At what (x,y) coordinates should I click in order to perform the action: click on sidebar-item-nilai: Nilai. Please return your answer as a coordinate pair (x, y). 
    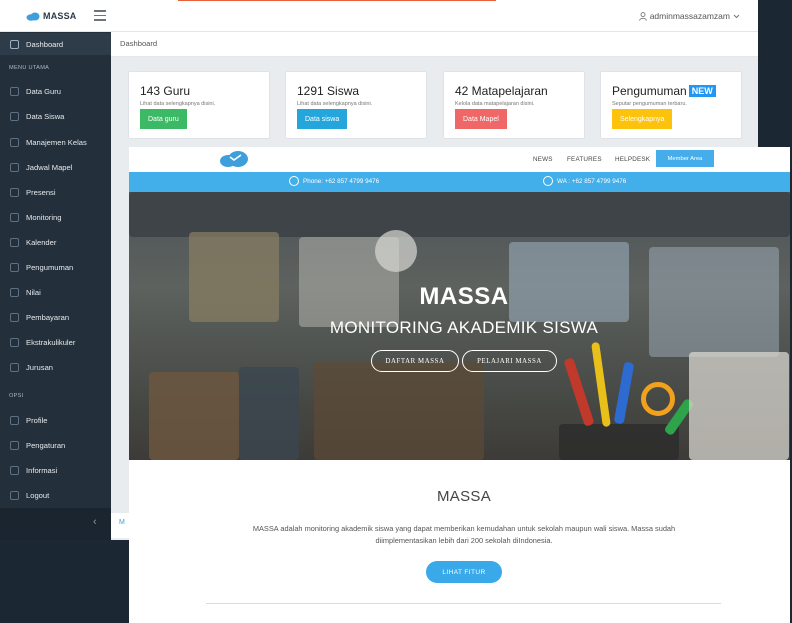
    Looking at the image, I should click on (55, 292).